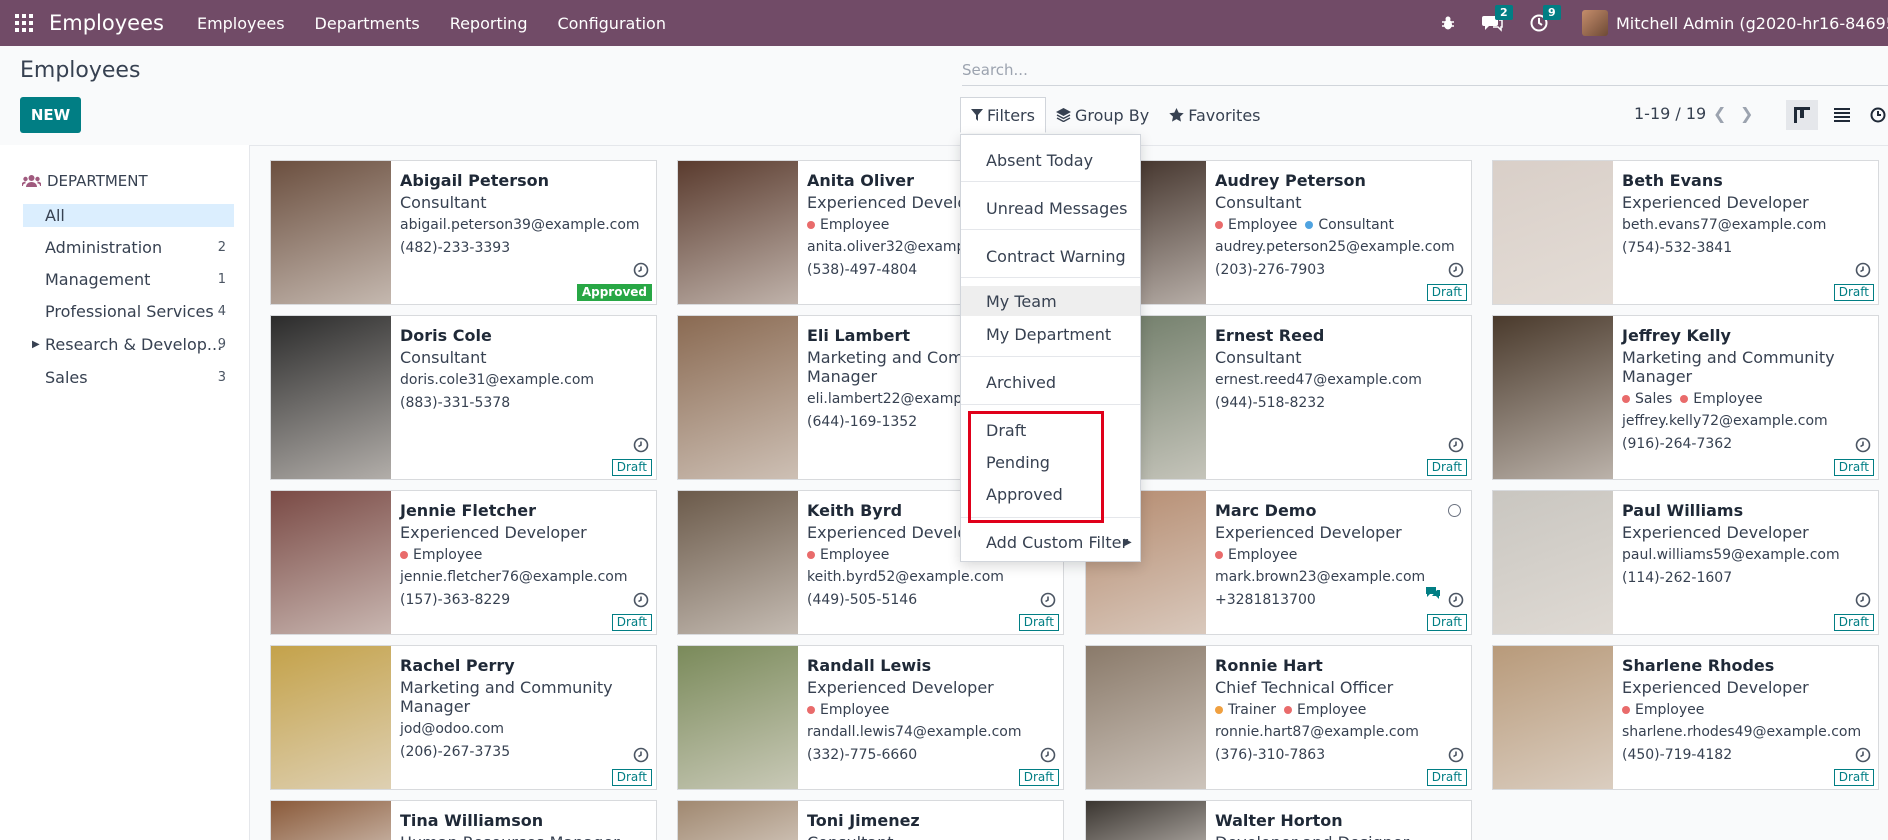 Image resolution: width=1888 pixels, height=840 pixels. I want to click on employee-tag: Employee, so click(1325, 710).